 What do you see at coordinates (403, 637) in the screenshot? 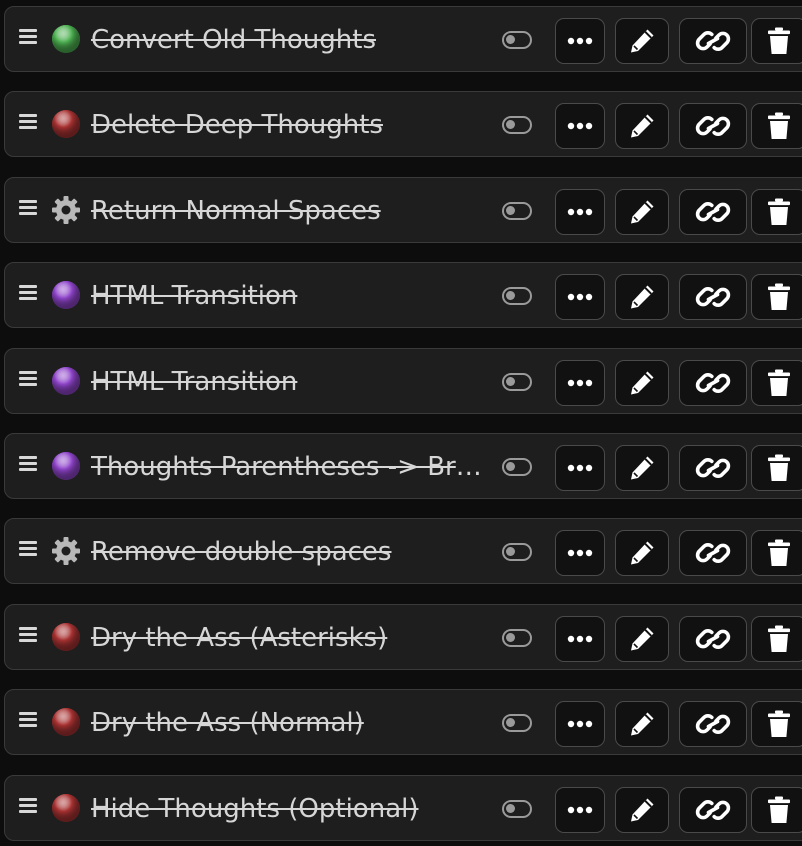
I see `regex-script-row: Dry the Ass (Asterisks)` at bounding box center [403, 637].